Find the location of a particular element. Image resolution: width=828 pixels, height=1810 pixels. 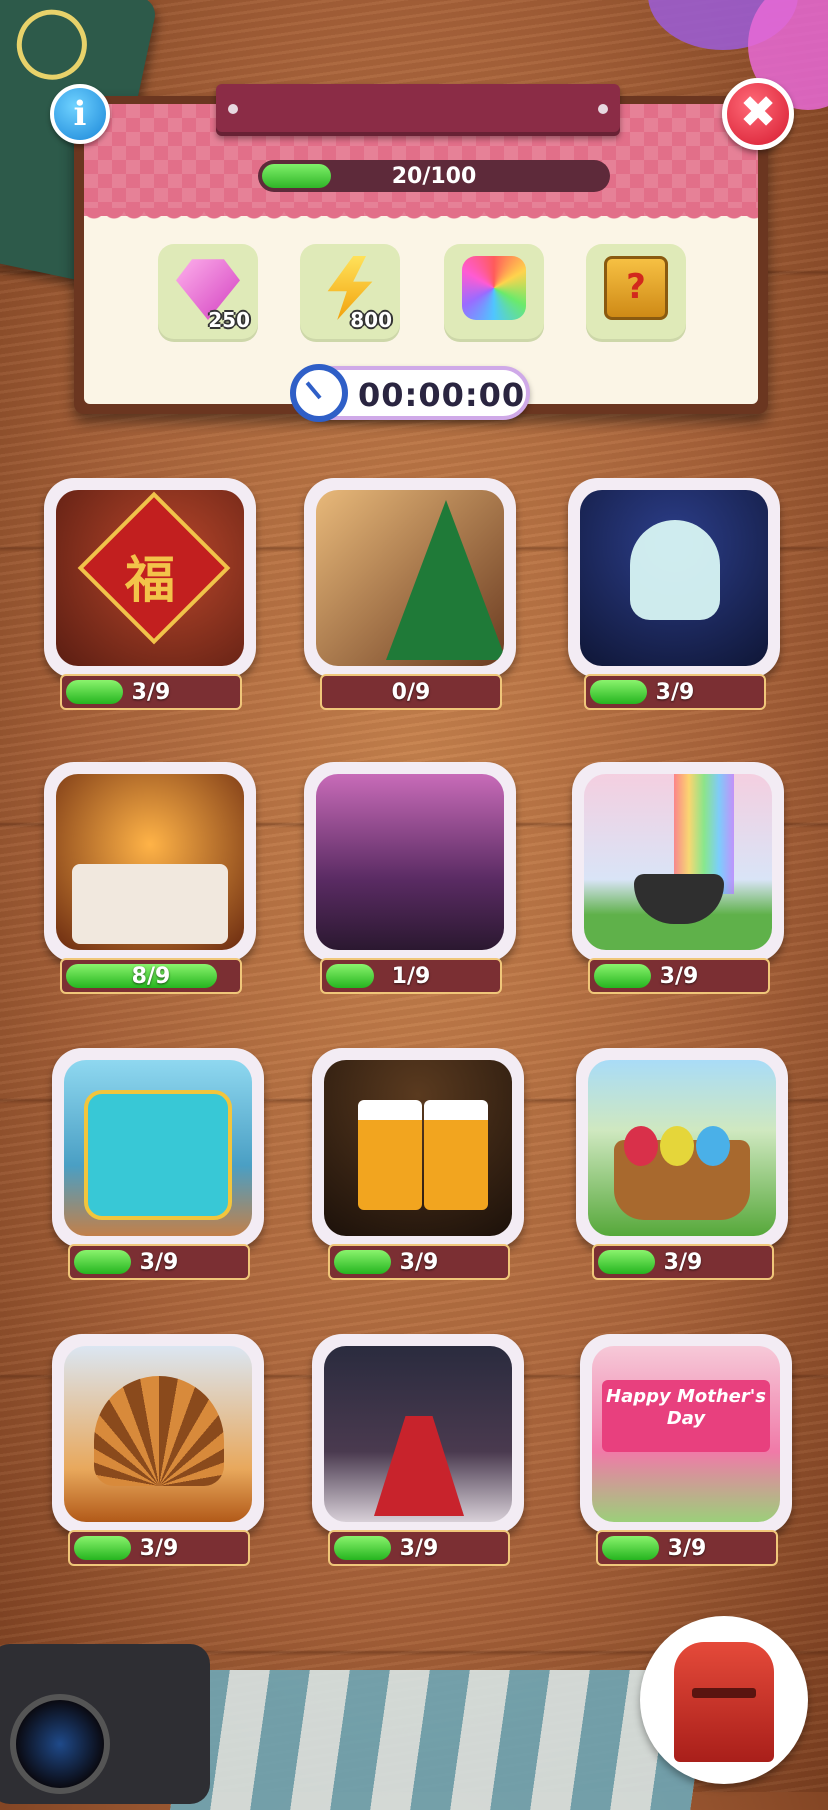

tuk-tuk-image is located at coordinates (158, 1148).